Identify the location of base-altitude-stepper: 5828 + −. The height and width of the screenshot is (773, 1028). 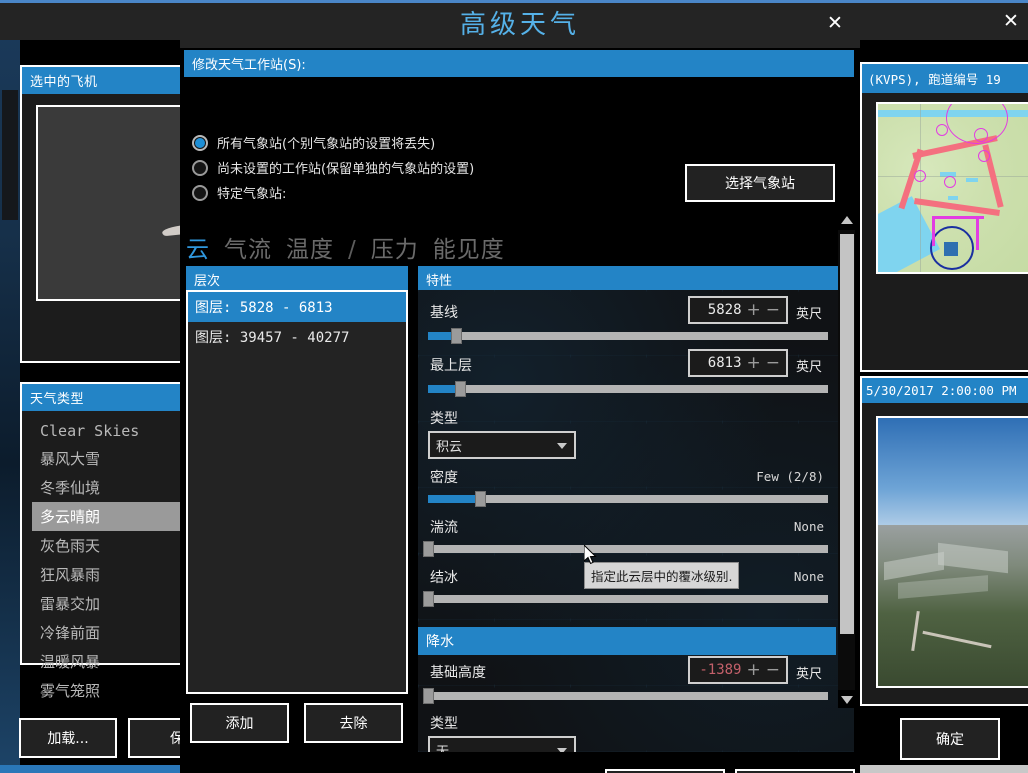
(738, 310).